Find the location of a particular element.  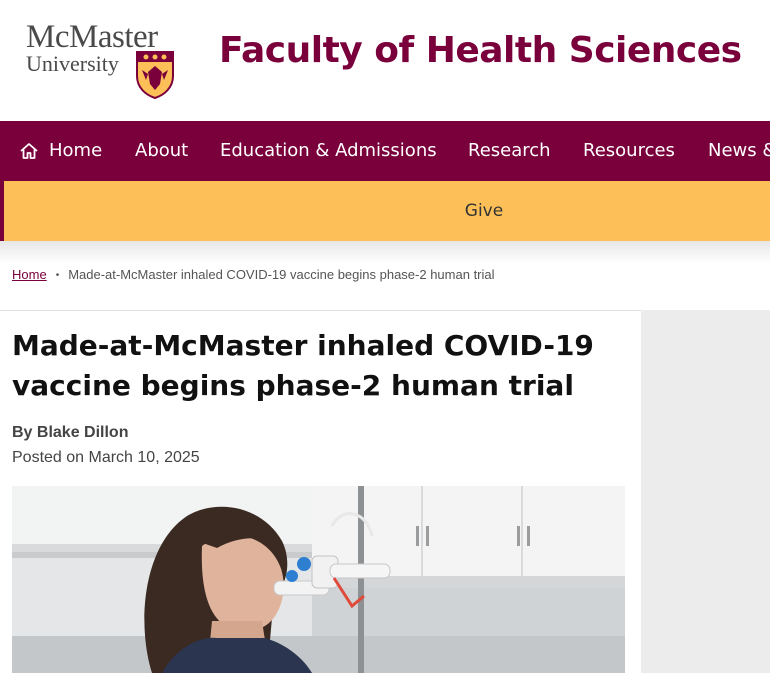

header-shadow is located at coordinates (385, 252).